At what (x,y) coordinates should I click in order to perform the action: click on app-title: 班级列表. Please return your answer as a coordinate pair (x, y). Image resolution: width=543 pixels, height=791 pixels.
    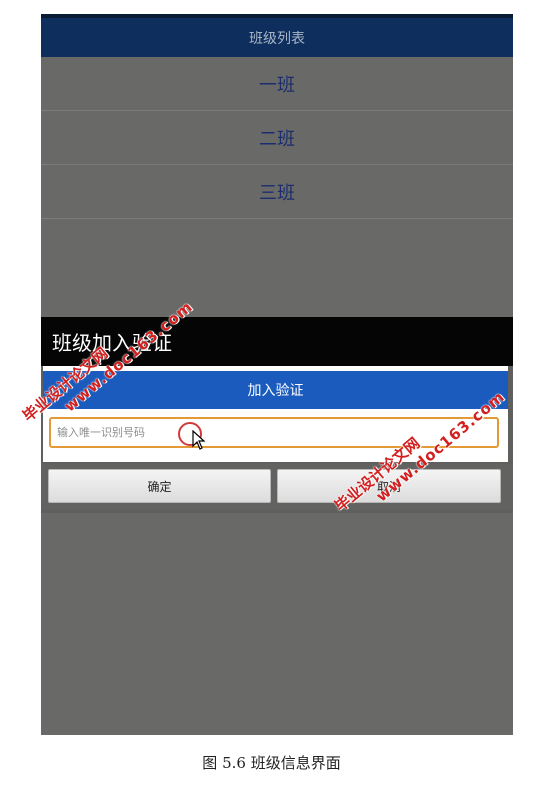
    Looking at the image, I should click on (277, 38).